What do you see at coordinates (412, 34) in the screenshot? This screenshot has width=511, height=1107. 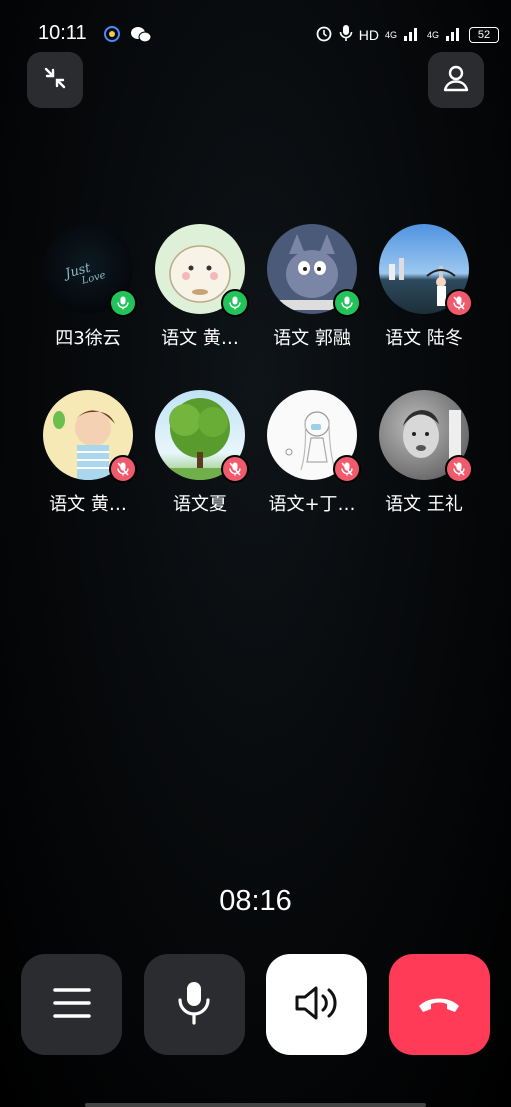 I see `signal-icon` at bounding box center [412, 34].